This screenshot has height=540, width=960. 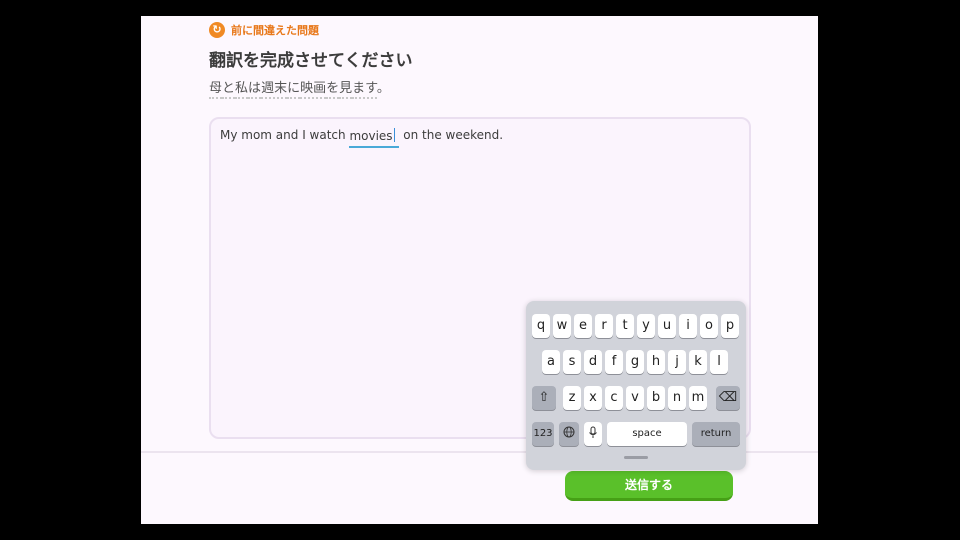 What do you see at coordinates (688, 326) in the screenshot?
I see `key-i: i` at bounding box center [688, 326].